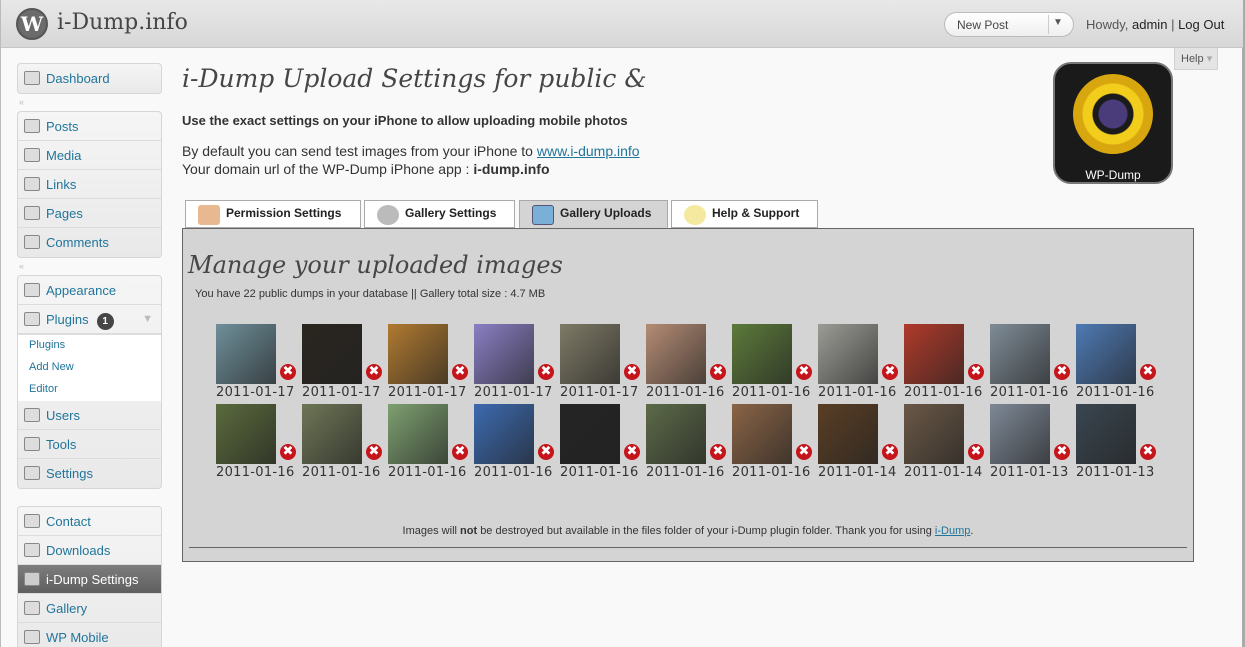 This screenshot has height=647, width=1245. Describe the element at coordinates (744, 214) in the screenshot. I see `tab-help-support: Help & Support` at that location.